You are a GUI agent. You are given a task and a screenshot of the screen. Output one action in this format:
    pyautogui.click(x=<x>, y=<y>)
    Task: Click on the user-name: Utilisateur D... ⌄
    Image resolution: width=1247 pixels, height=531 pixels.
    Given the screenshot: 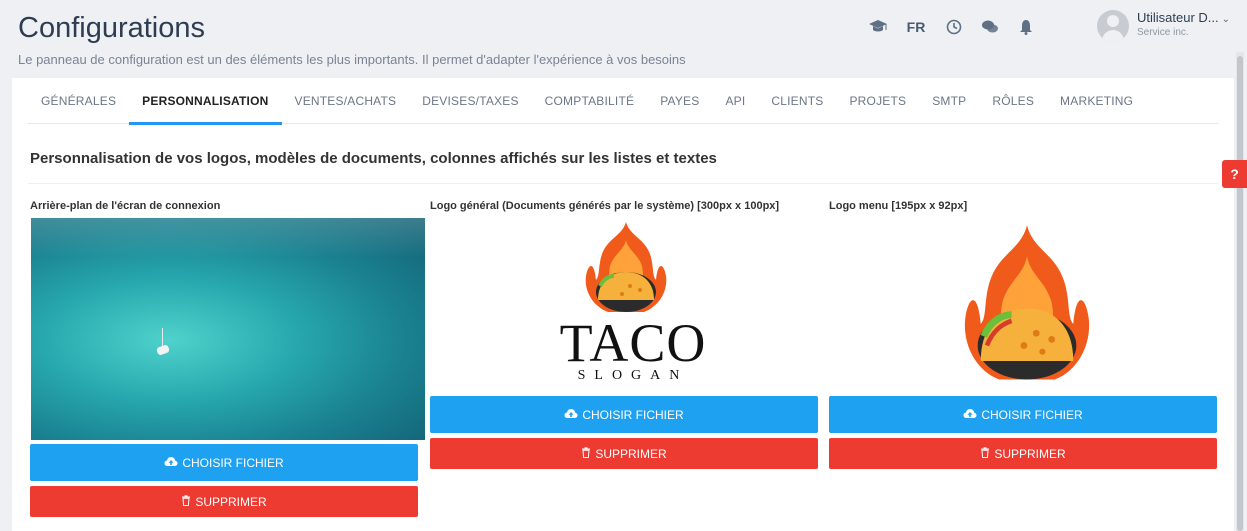 What is the action you would take?
    pyautogui.click(x=1184, y=17)
    